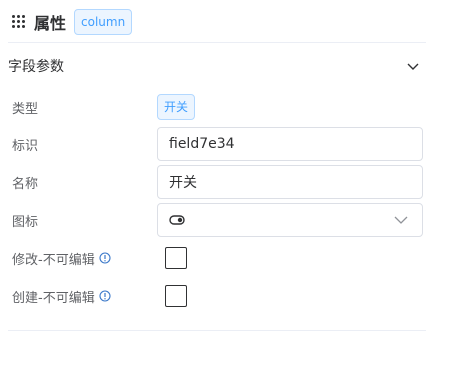  What do you see at coordinates (25, 109) in the screenshot?
I see `type-label: 类型` at bounding box center [25, 109].